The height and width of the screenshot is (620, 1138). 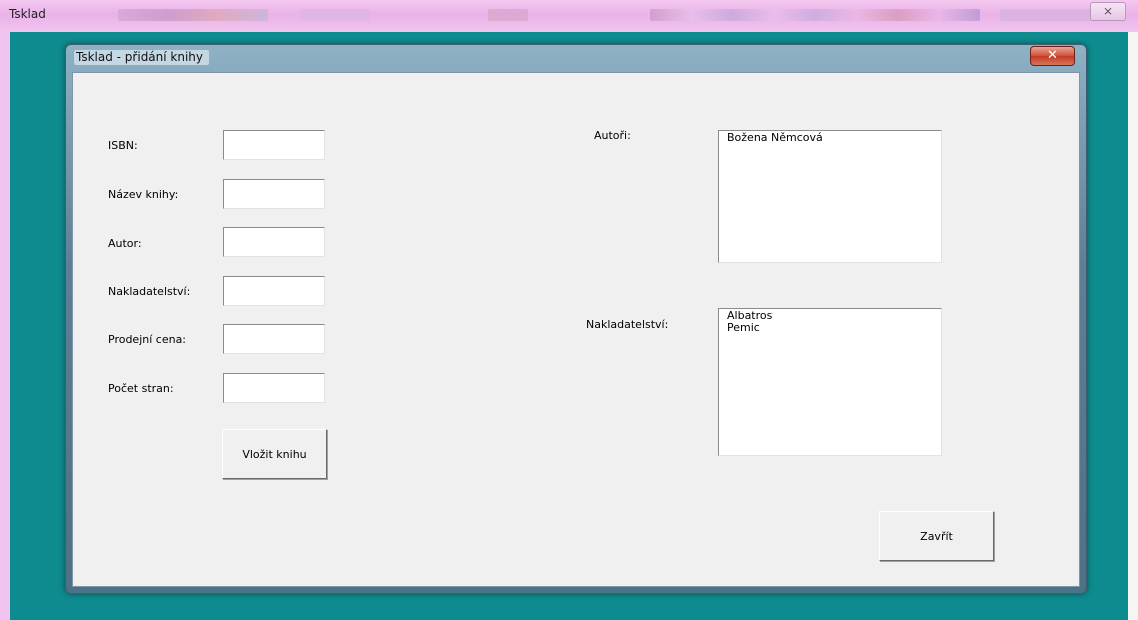 I want to click on close-button: Zavřít, so click(x=936, y=536).